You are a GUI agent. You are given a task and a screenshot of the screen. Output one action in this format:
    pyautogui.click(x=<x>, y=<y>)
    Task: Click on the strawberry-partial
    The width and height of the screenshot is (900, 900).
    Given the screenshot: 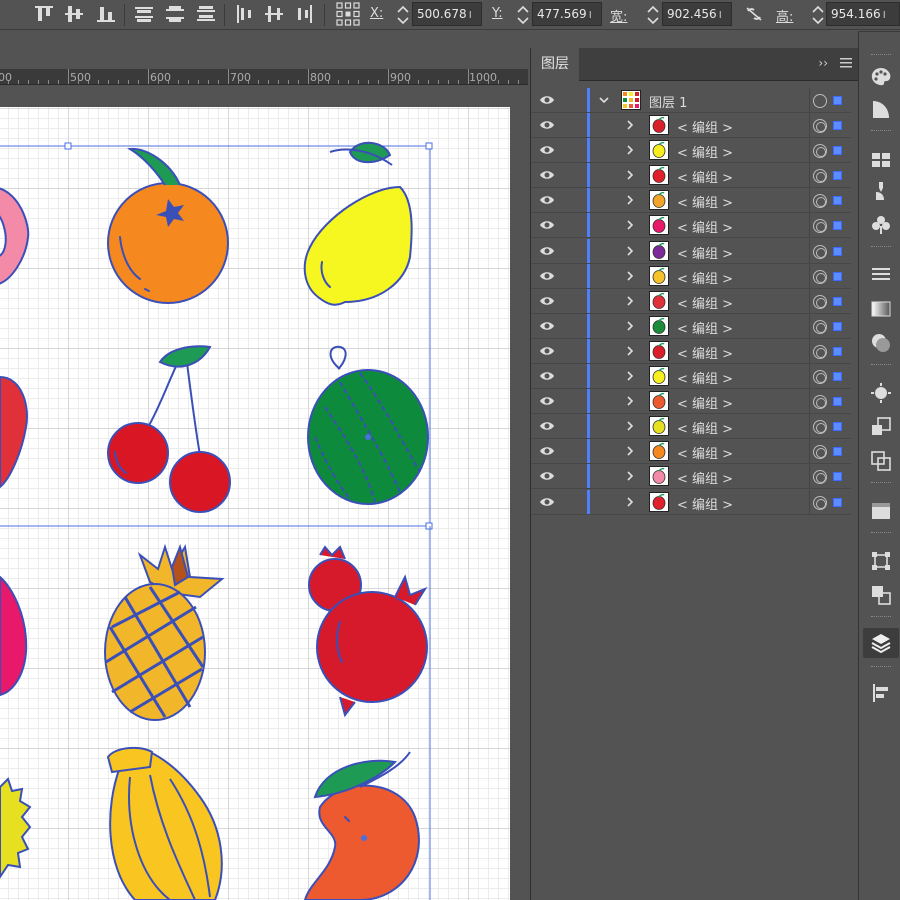 What is the action you would take?
    pyautogui.click(x=14, y=432)
    